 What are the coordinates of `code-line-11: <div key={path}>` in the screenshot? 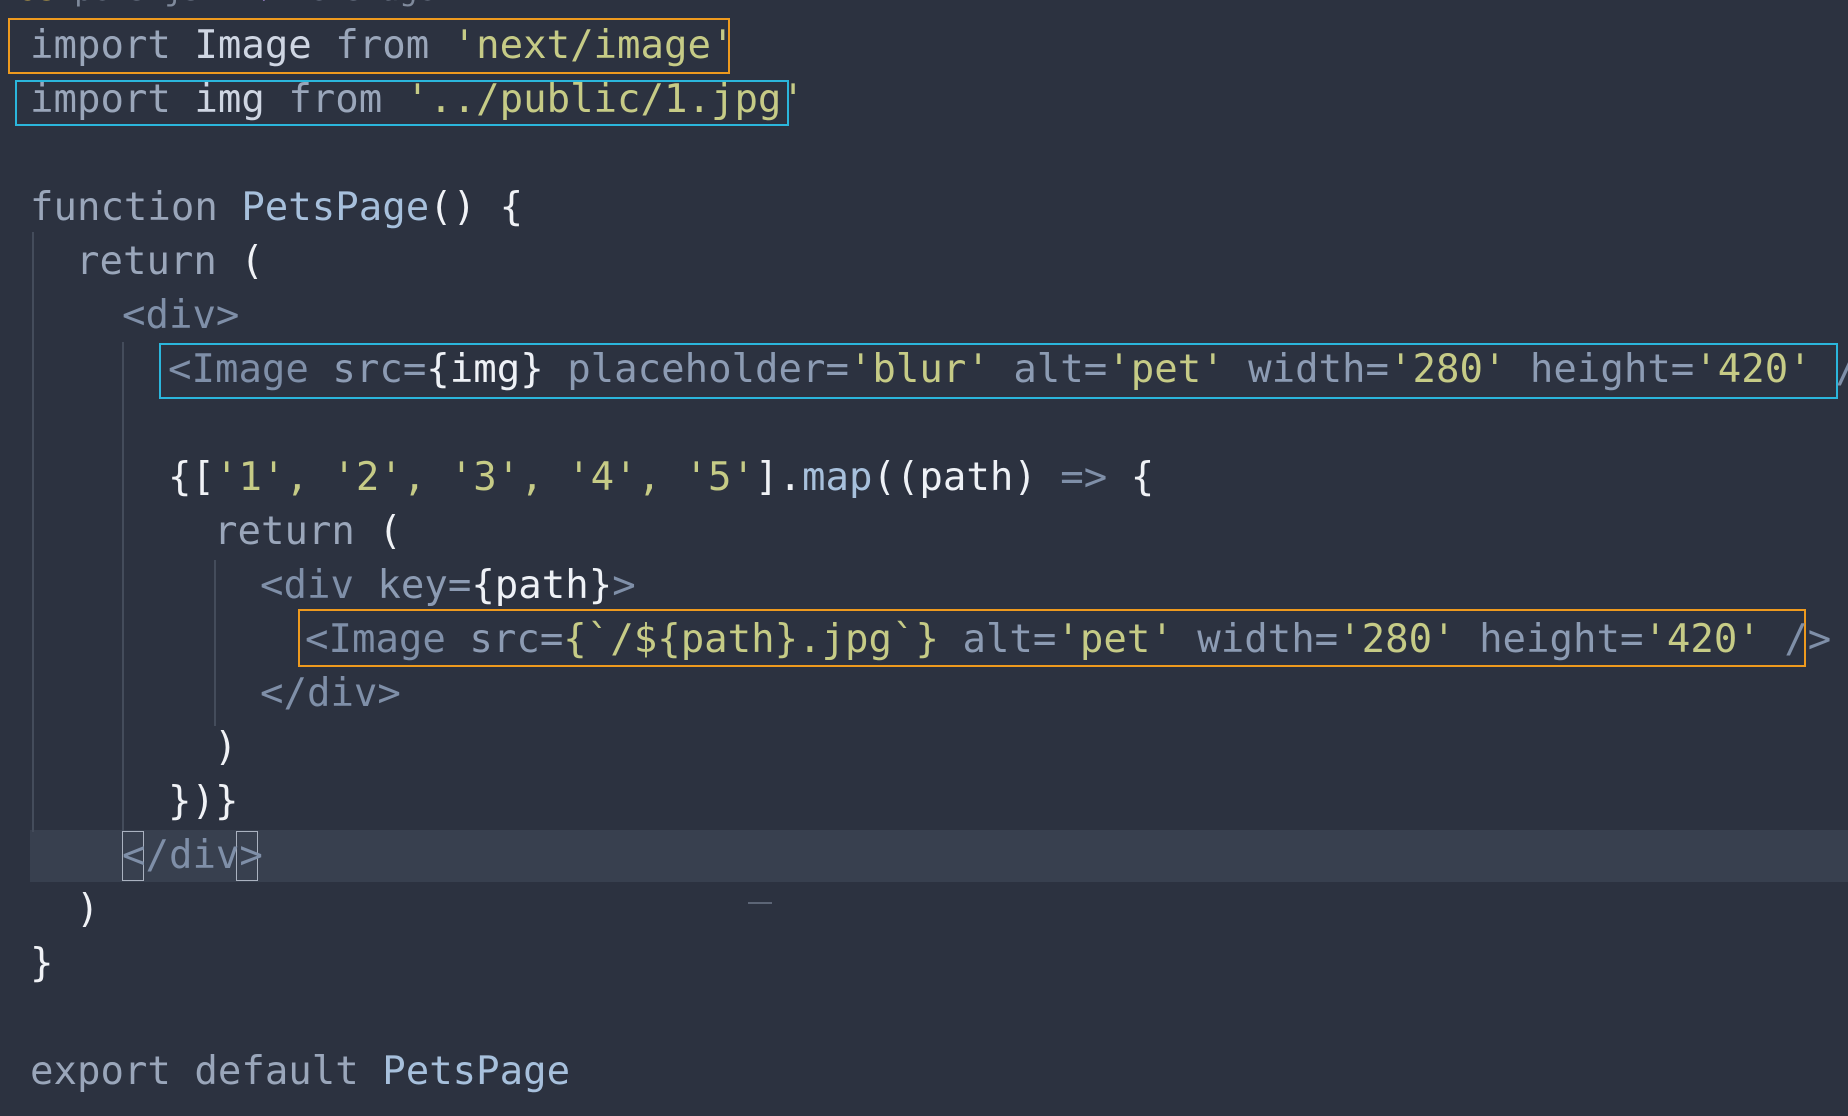 It's located at (448, 585).